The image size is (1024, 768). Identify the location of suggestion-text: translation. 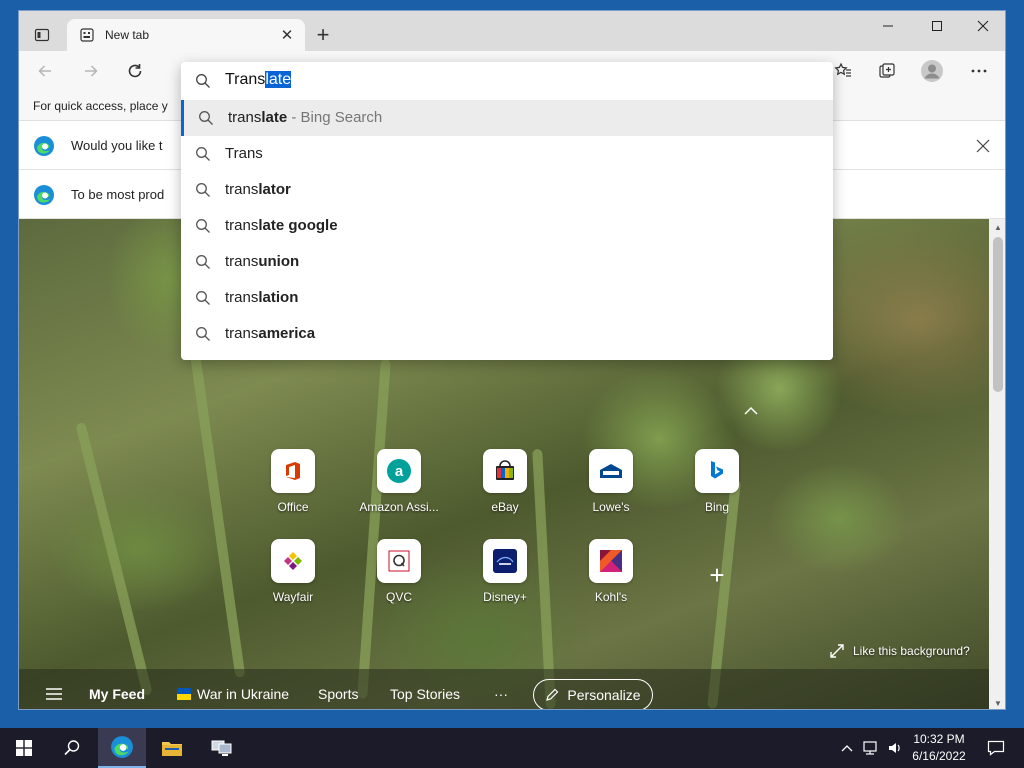
(261, 297).